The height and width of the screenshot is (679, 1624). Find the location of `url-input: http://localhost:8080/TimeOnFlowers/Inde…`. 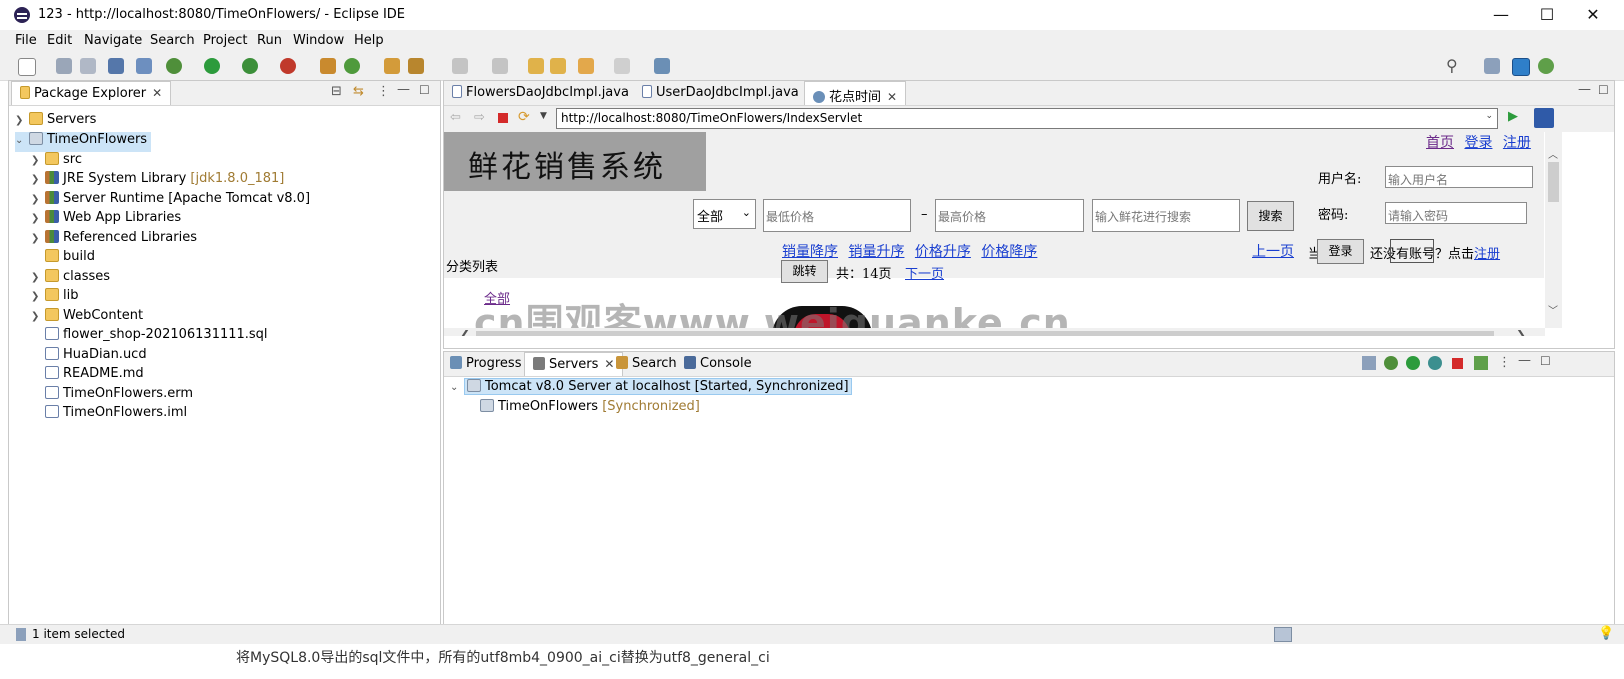

url-input: http://localhost:8080/TimeOnFlowers/Inde… is located at coordinates (1027, 118).